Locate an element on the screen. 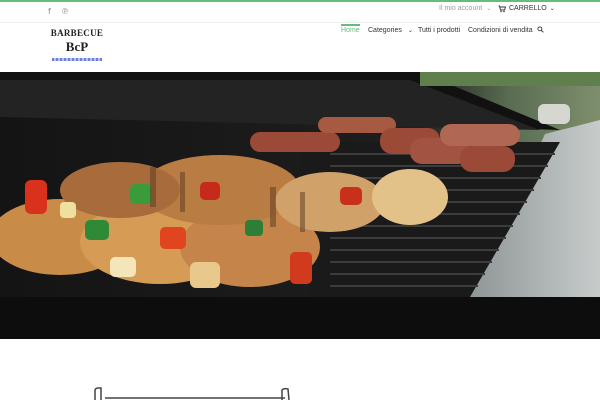  logo-line2: BcP is located at coordinates (77, 46).